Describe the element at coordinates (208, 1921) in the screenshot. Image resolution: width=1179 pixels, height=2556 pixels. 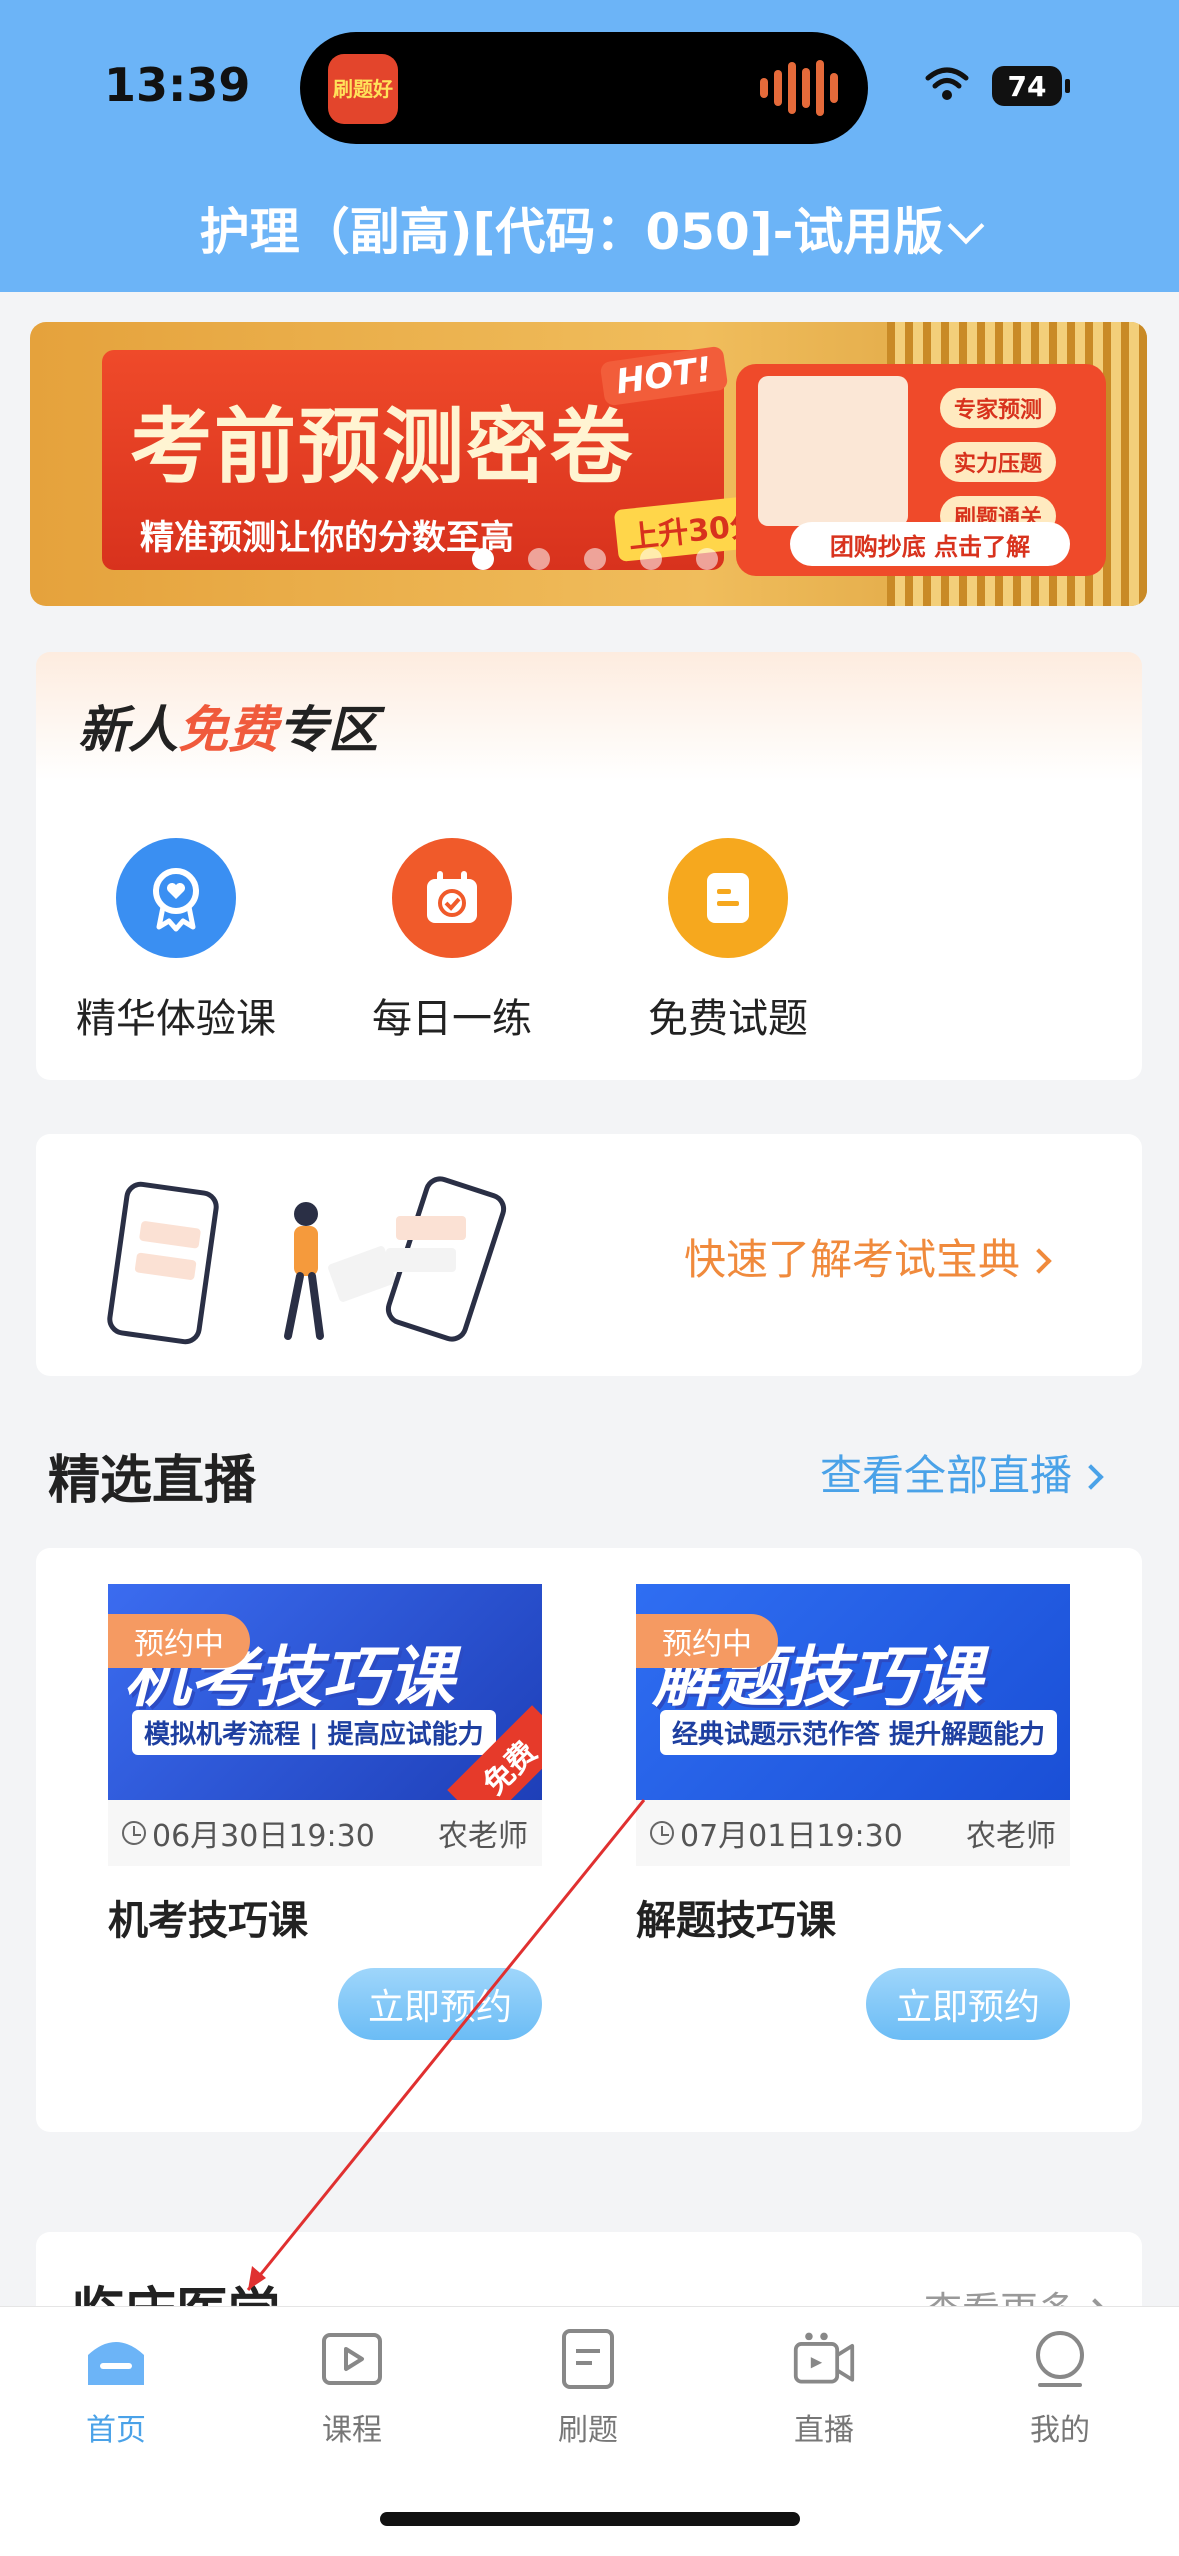
I see `live-course-name: 机考技巧课` at that location.